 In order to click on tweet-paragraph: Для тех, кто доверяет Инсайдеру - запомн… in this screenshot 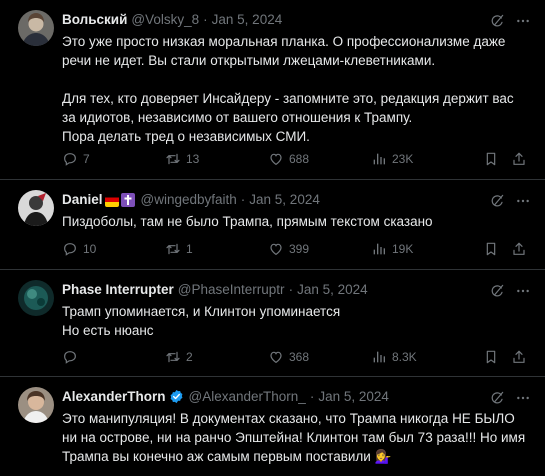, I will do `click(288, 108)`.